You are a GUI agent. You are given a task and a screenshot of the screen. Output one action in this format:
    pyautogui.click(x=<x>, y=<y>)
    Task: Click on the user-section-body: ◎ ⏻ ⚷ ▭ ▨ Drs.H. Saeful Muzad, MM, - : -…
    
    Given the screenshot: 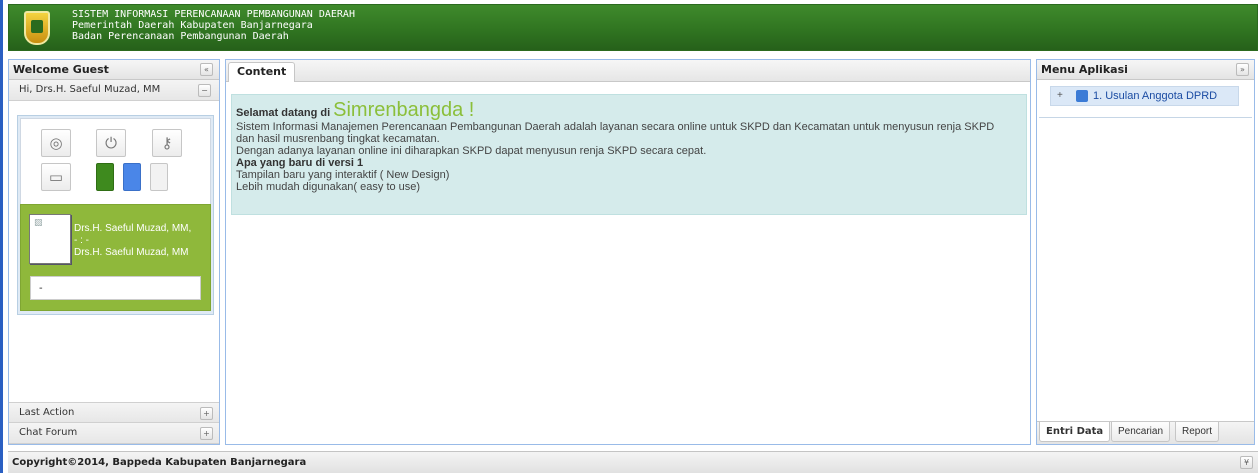 What is the action you would take?
    pyautogui.click(x=115, y=215)
    